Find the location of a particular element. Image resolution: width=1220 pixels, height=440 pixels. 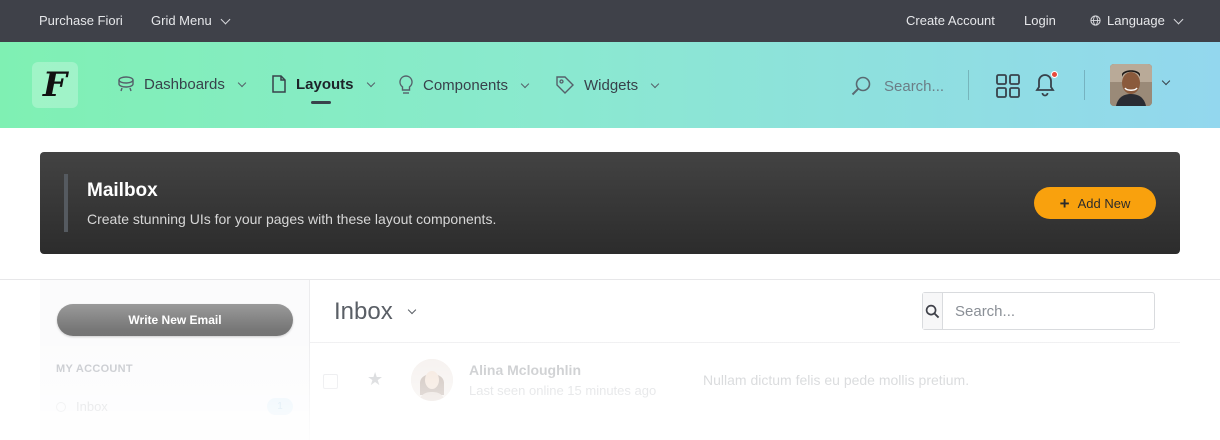

language-label: Language is located at coordinates (1136, 20).